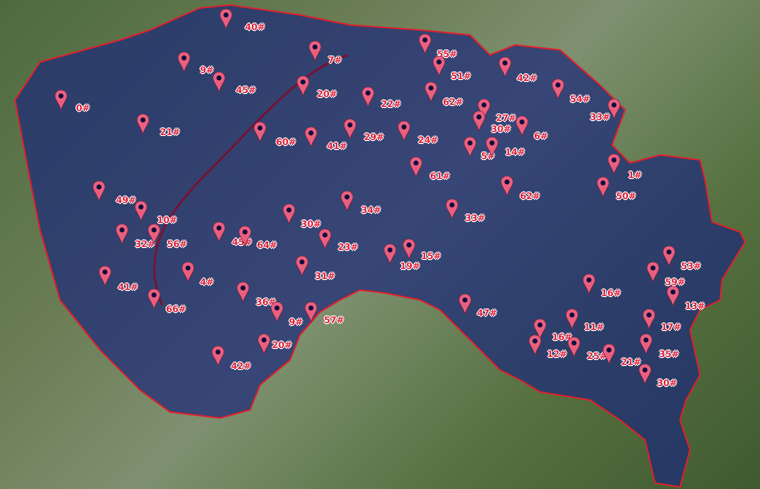 The width and height of the screenshot is (760, 489). Describe the element at coordinates (626, 197) in the screenshot. I see `pin-label: 50#` at that location.